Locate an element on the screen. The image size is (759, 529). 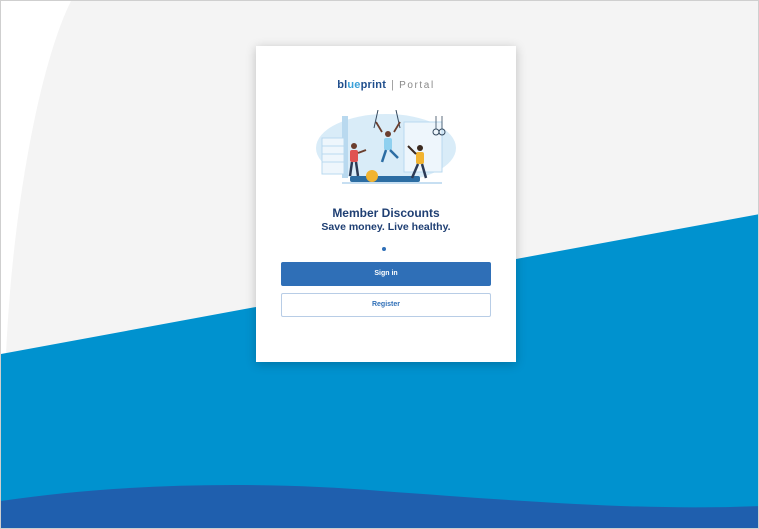
page-title: Member Discounts is located at coordinates (386, 213).